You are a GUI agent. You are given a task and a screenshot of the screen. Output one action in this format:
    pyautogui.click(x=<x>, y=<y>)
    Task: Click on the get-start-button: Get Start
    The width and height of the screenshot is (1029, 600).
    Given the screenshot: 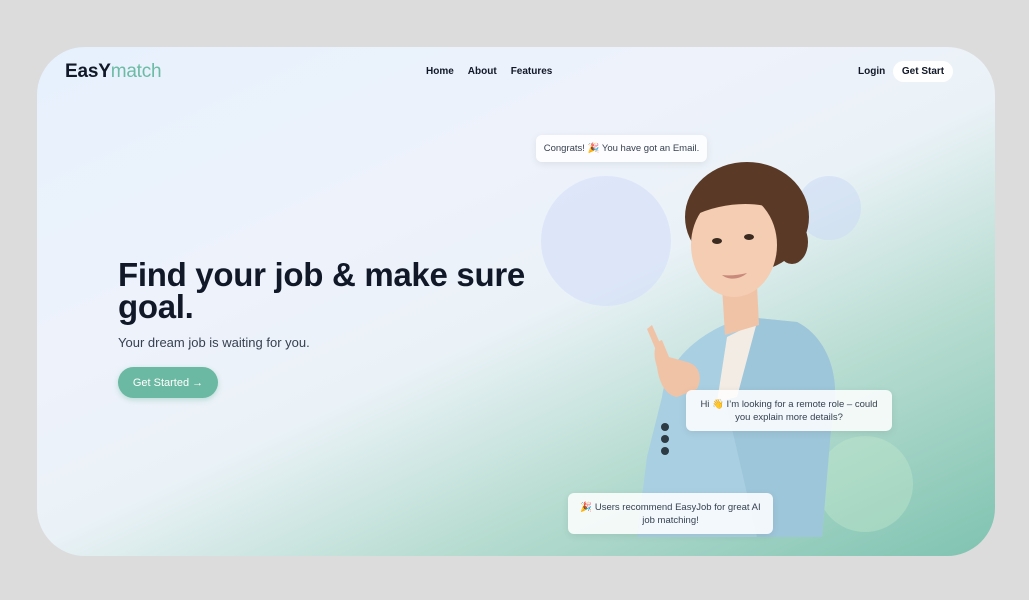 What is the action you would take?
    pyautogui.click(x=923, y=71)
    